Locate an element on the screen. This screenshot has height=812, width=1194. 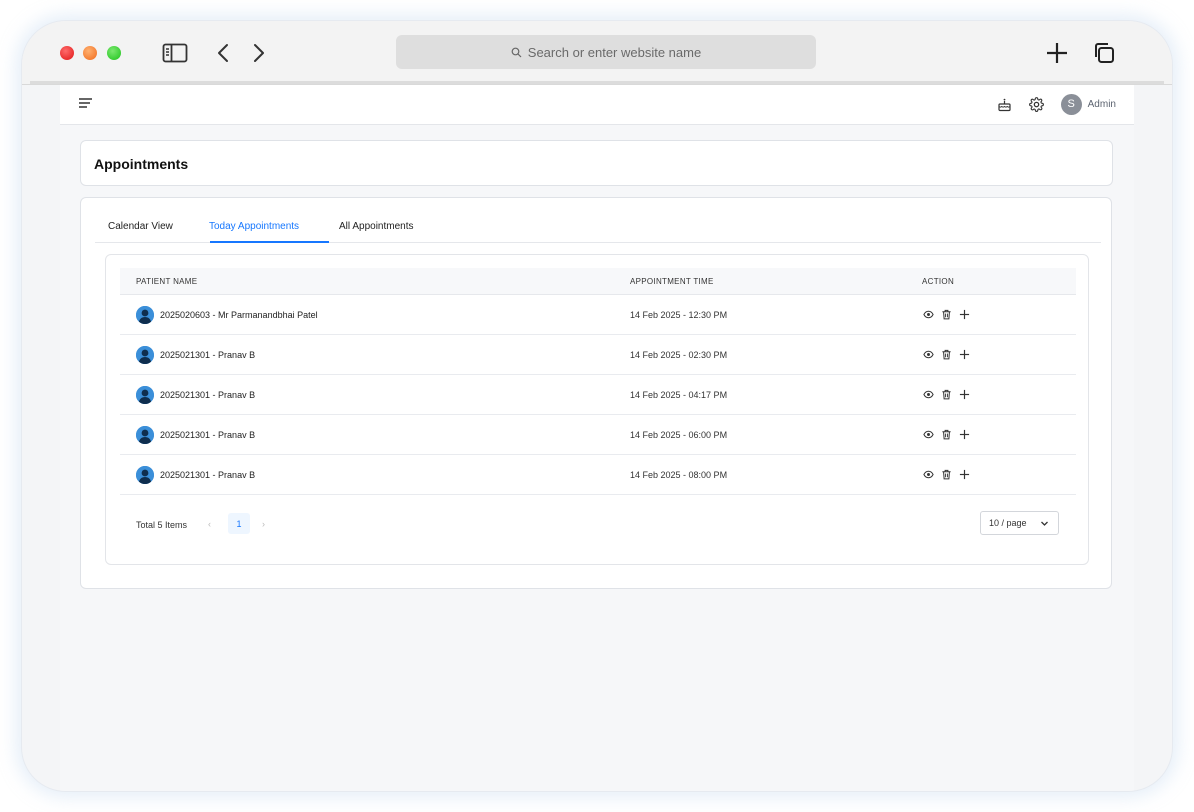
new-tab-plus-icon is located at coordinates (1057, 53).